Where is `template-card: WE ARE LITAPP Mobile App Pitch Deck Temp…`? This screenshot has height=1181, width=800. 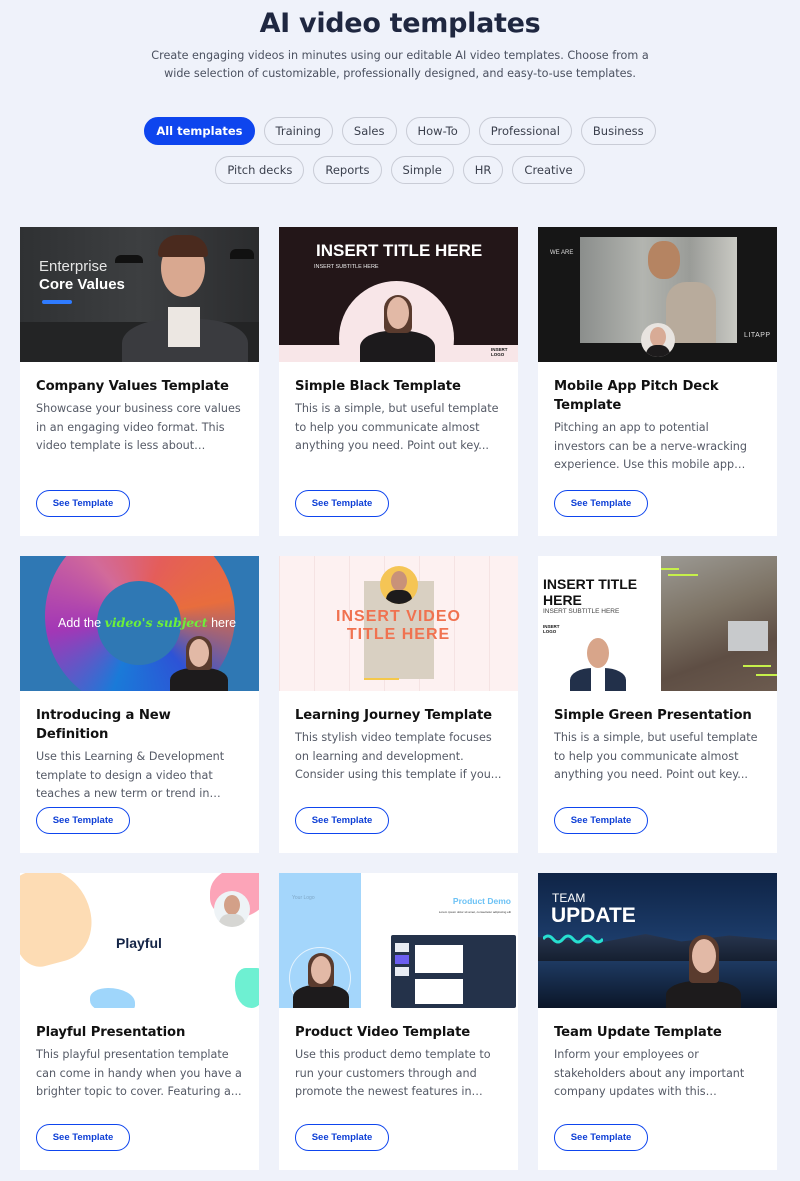
template-card: WE ARE LITAPP Mobile App Pitch Deck Temp… is located at coordinates (657, 381).